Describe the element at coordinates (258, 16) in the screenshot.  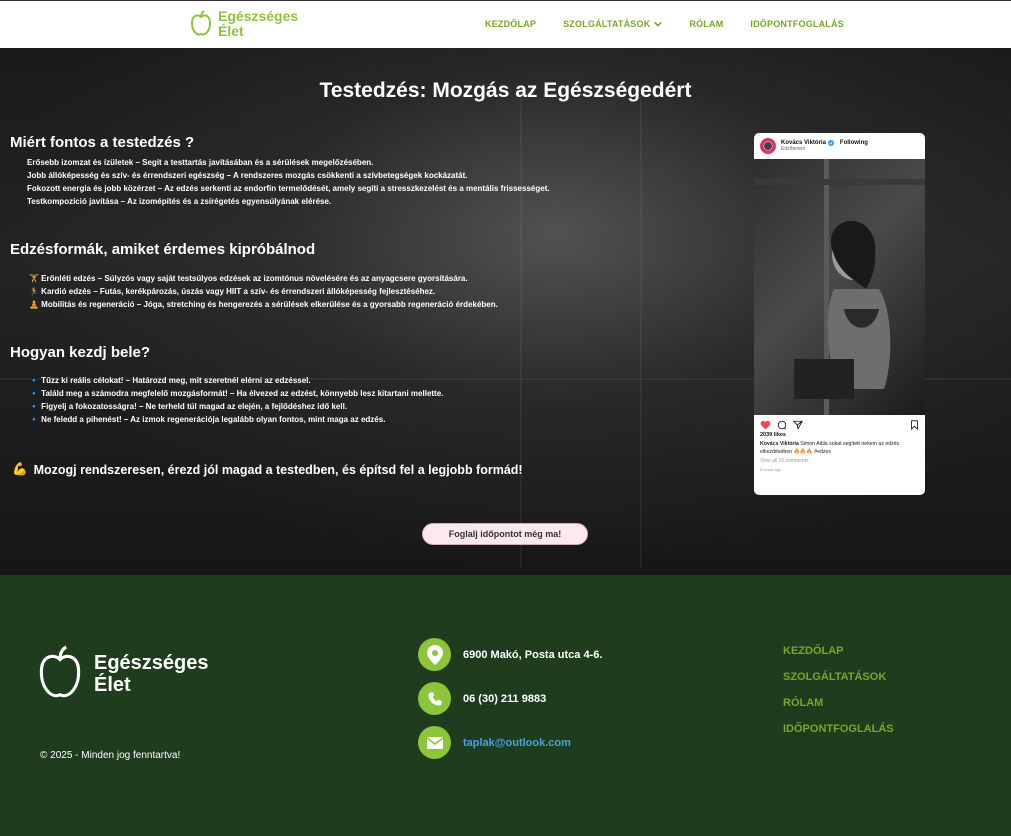
I see `logo-line1: Egészséges` at that location.